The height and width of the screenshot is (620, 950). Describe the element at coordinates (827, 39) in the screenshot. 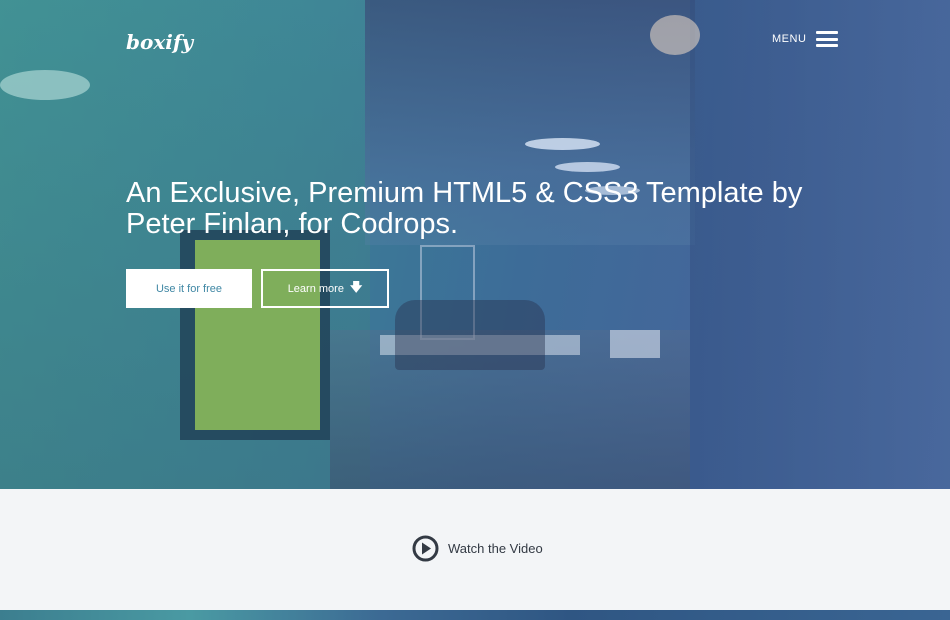

I see `hamburger-icon` at that location.